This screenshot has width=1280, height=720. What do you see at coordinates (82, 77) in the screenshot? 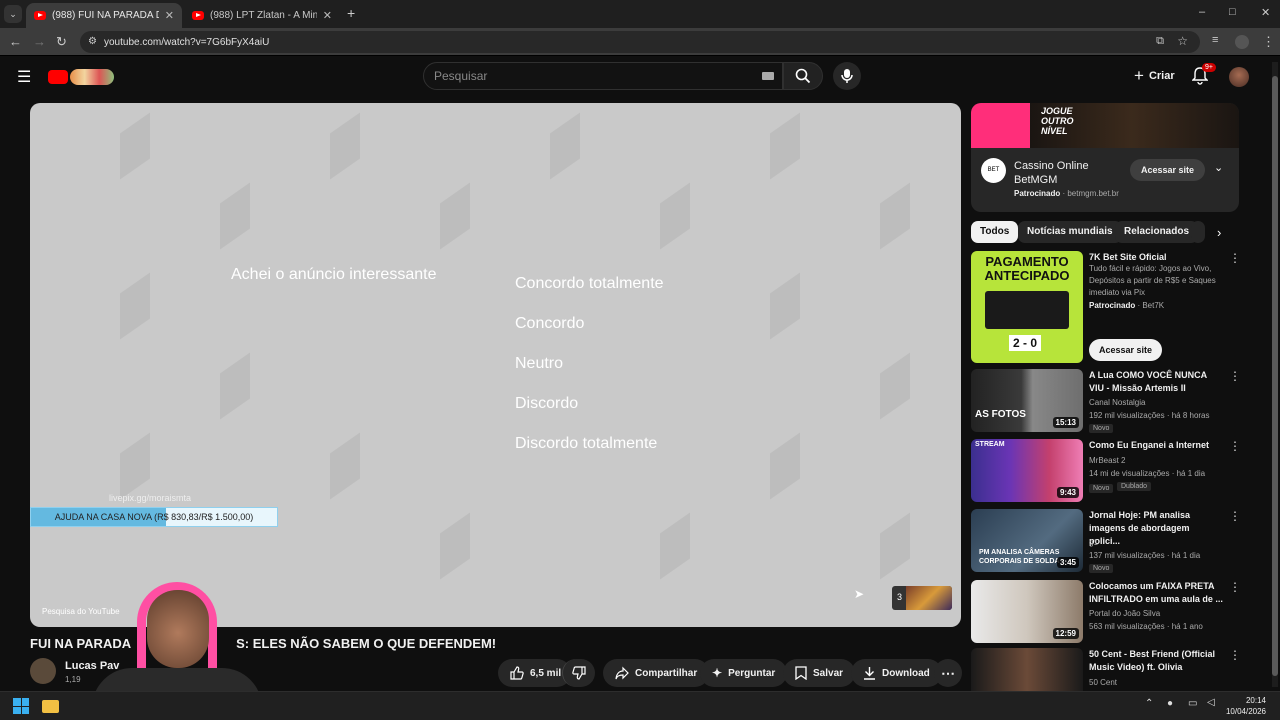
I see `youtube-logo` at bounding box center [82, 77].